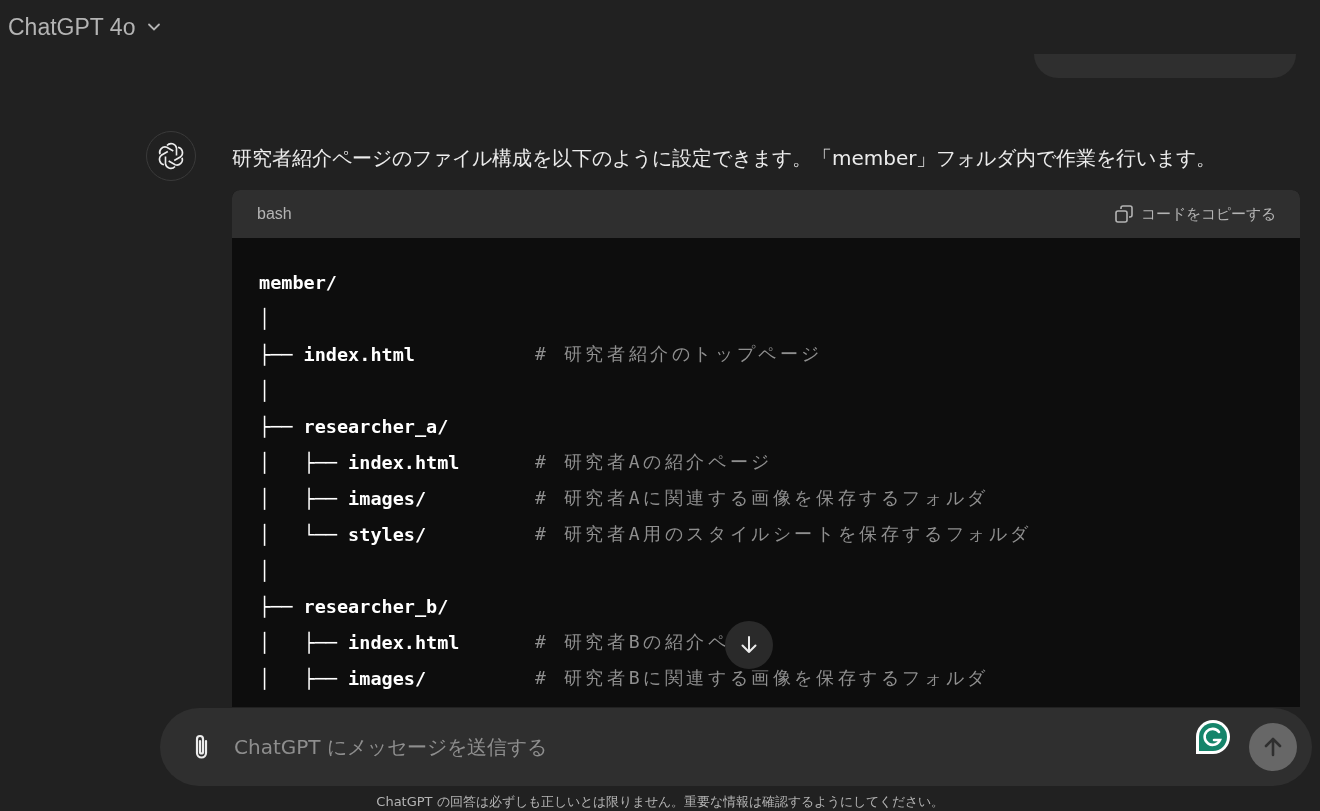  What do you see at coordinates (72, 27) in the screenshot?
I see `model-selector: ChatGPT 4o` at bounding box center [72, 27].